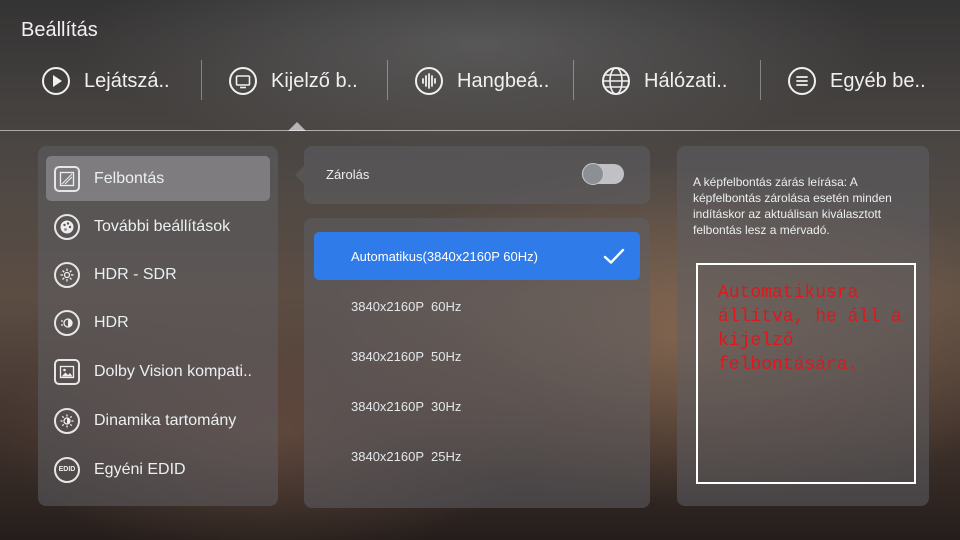  I want to click on sidebar-item-label: HDR - SDR, so click(135, 274).